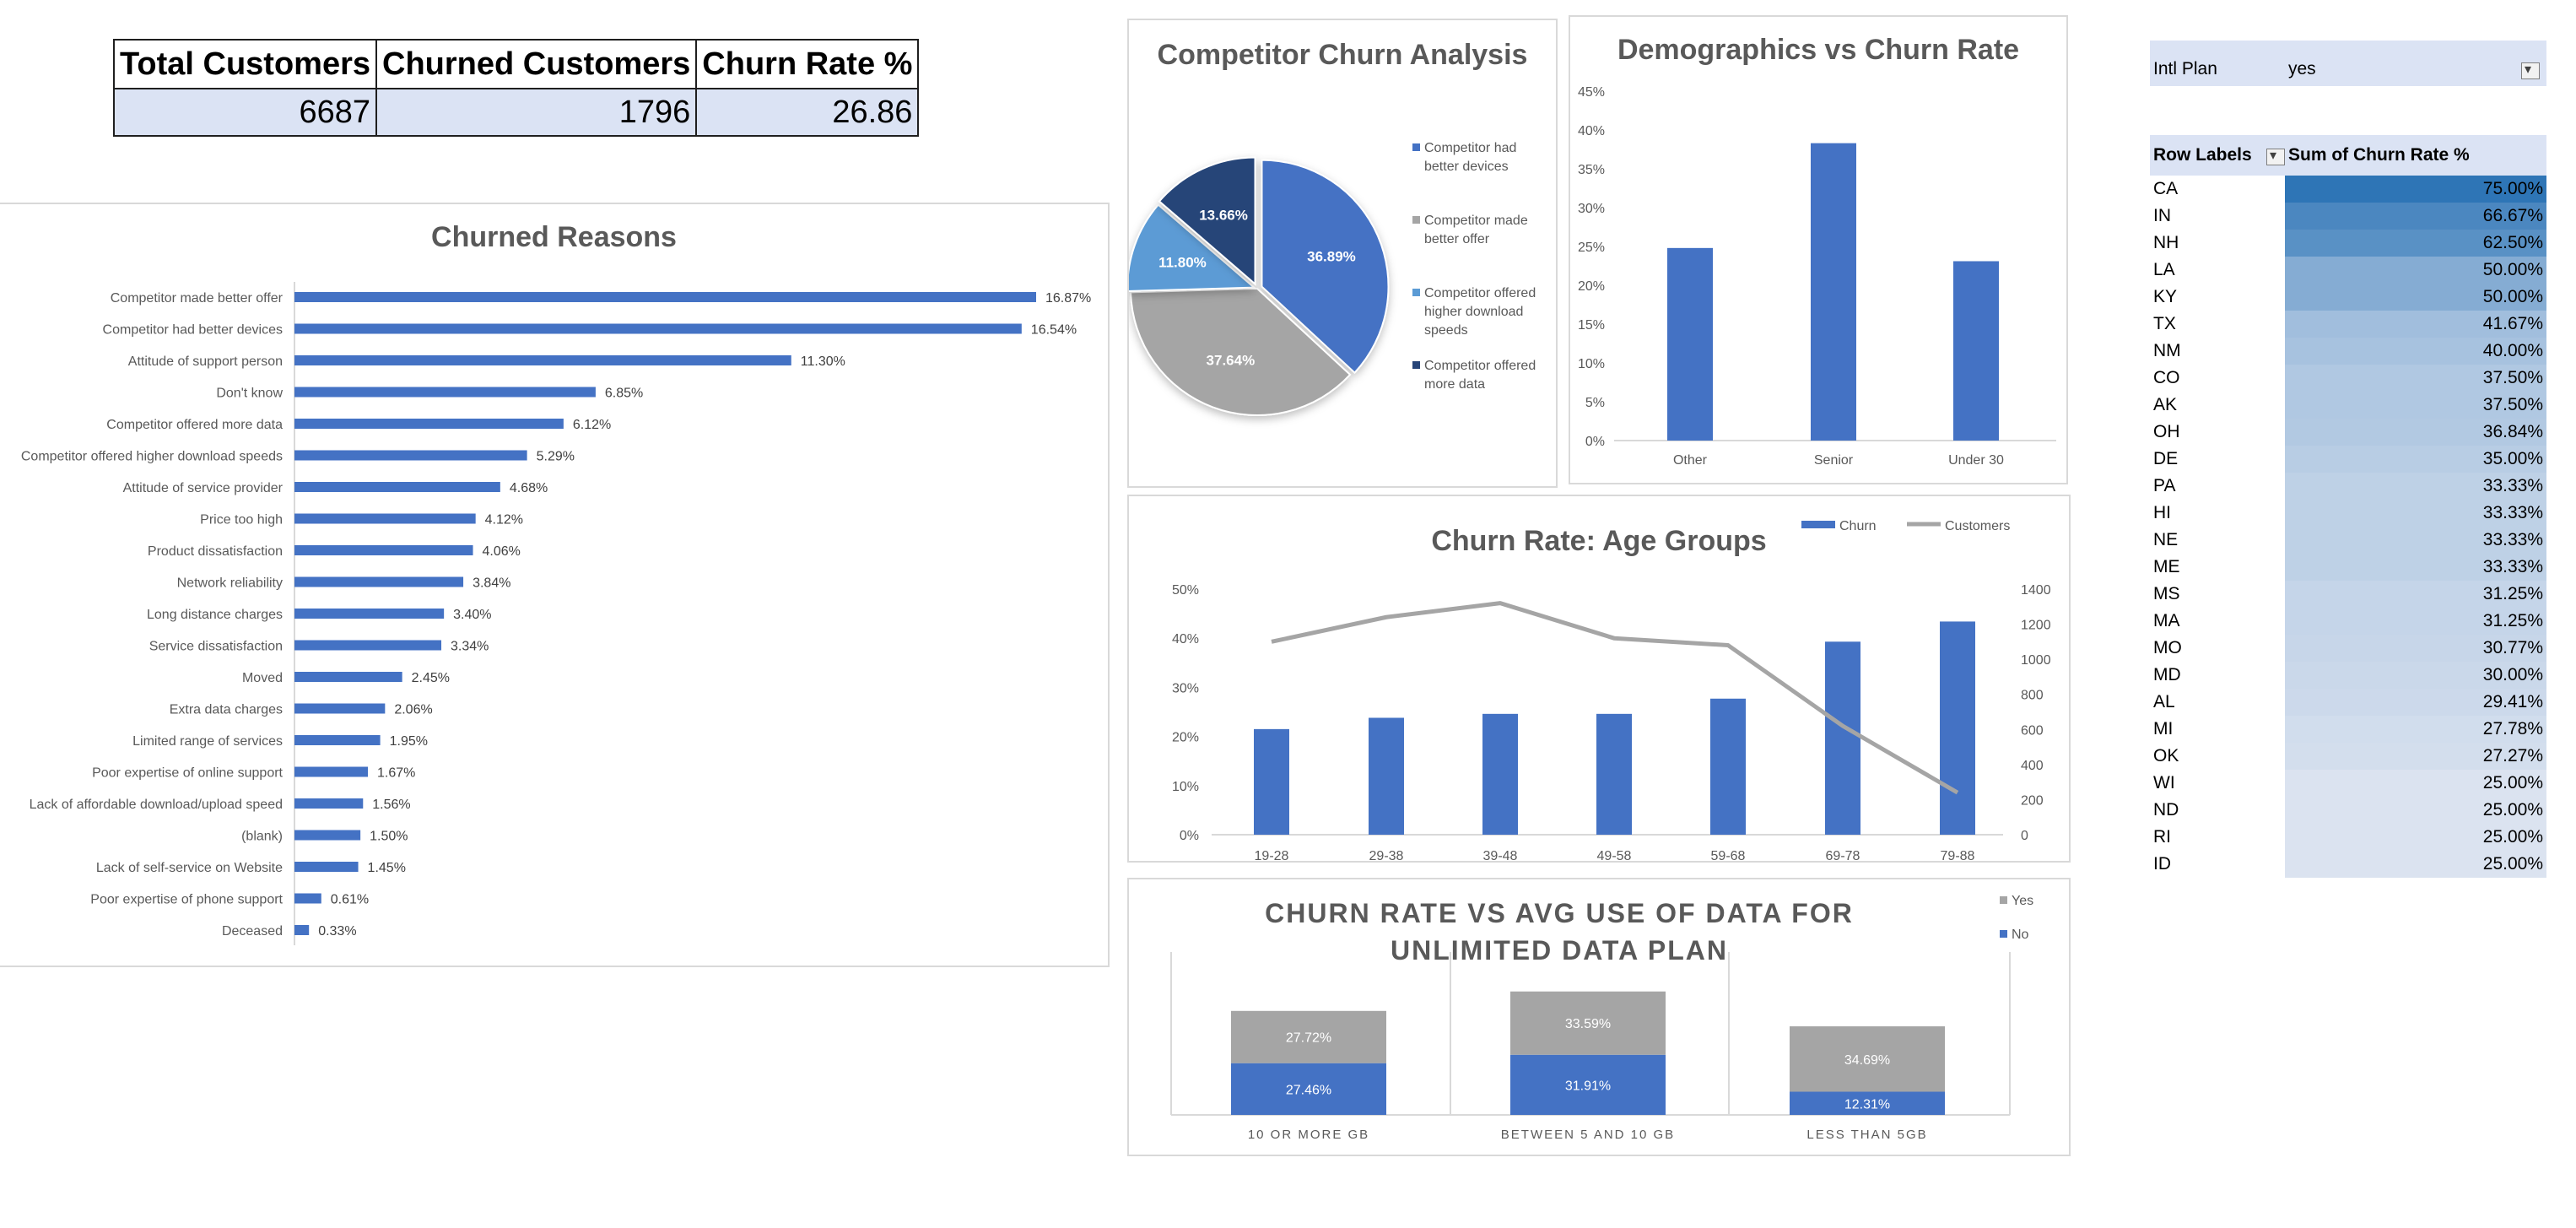 This screenshot has height=1228, width=2576. Describe the element at coordinates (205, 361) in the screenshot. I see `category-label: Attitude of support person` at that location.